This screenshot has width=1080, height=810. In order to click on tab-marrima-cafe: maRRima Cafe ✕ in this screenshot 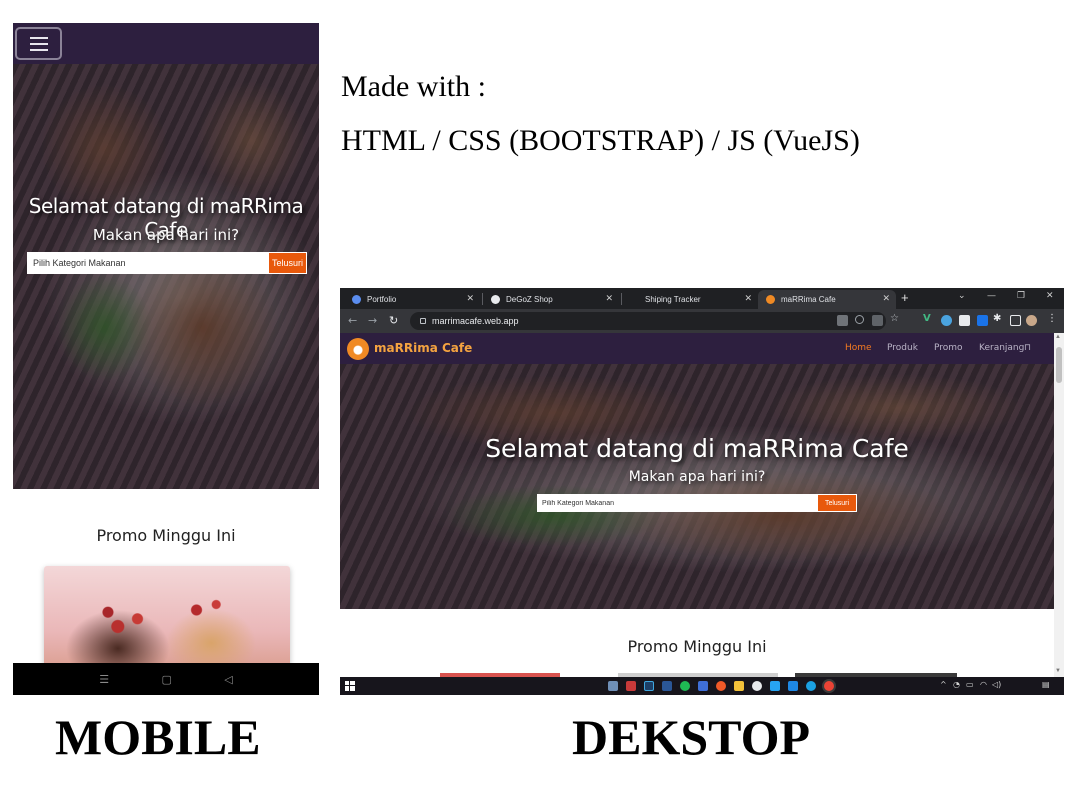, I will do `click(827, 299)`.